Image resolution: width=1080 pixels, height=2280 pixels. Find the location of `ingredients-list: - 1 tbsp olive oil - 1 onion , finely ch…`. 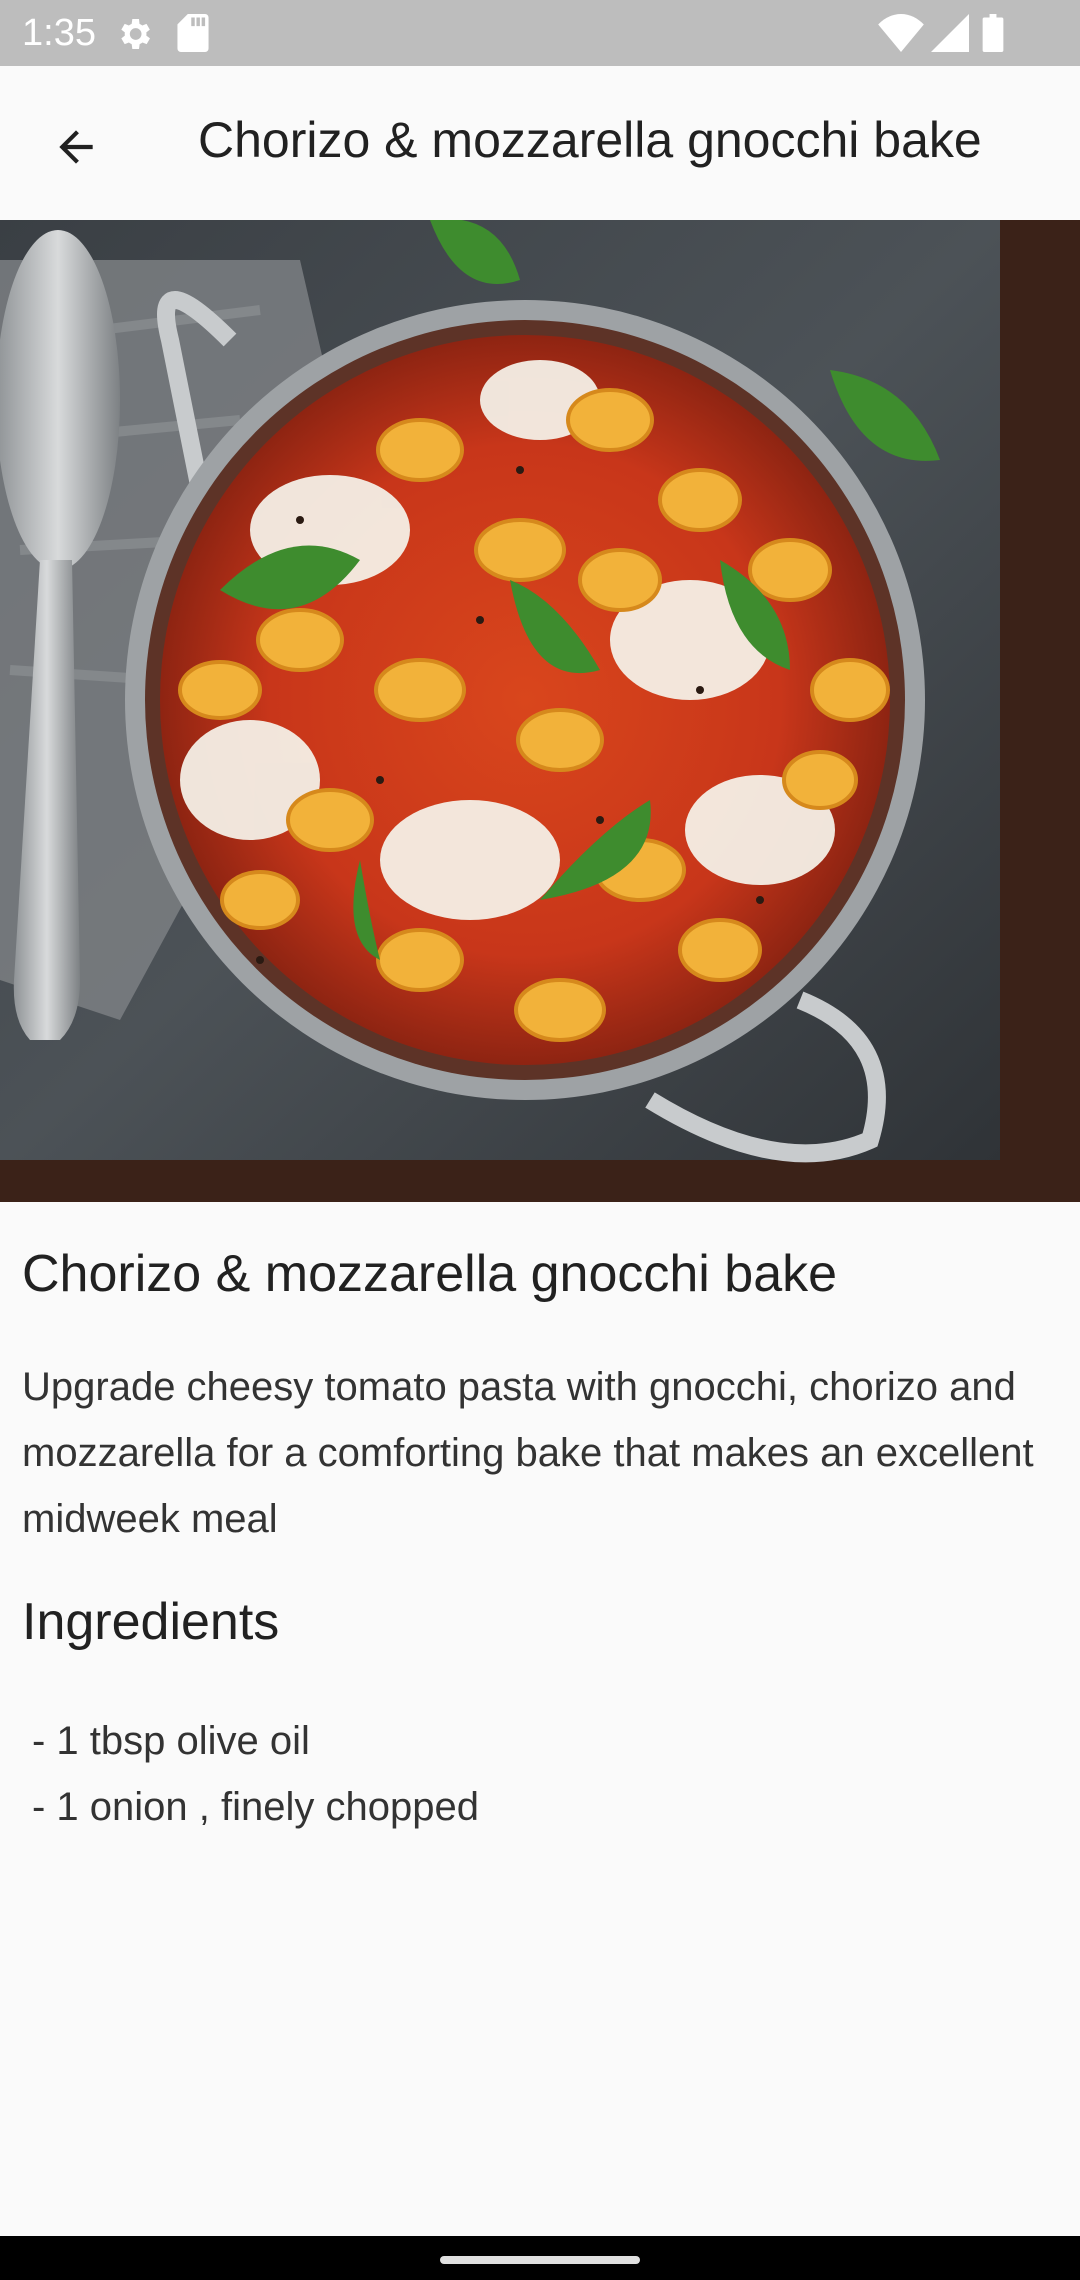

ingredients-list: - 1 tbsp olive oil - 1 onion , finely ch… is located at coordinates (255, 1774).